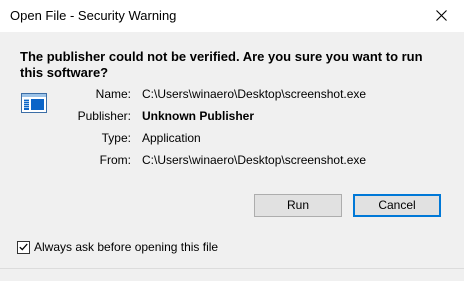  I want to click on close-button, so click(441, 15).